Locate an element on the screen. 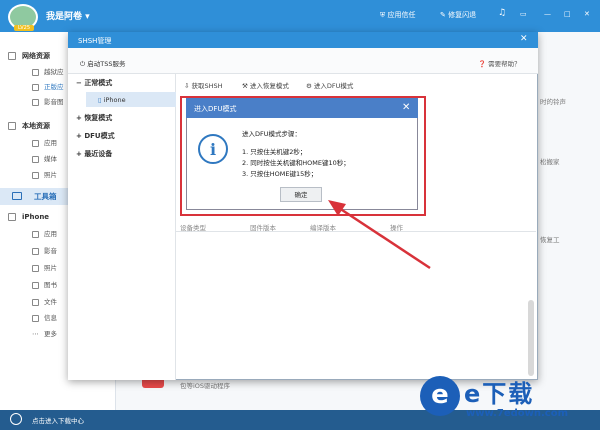 Image resolution: width=600 pixels, height=430 pixels. help-icon: ❓ is located at coordinates (482, 64).